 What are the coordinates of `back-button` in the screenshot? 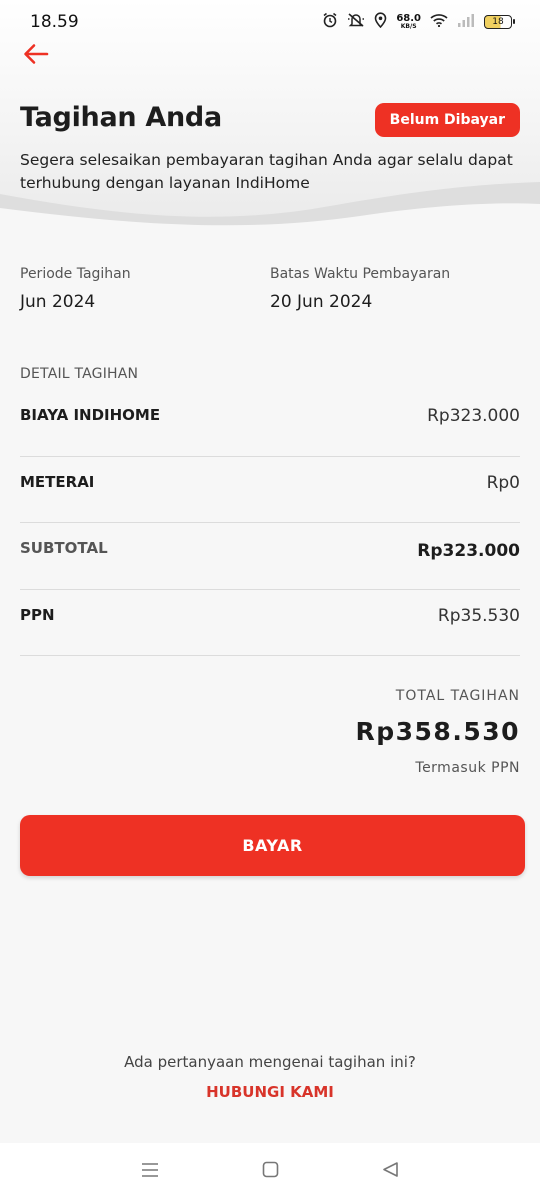 It's located at (36, 56).